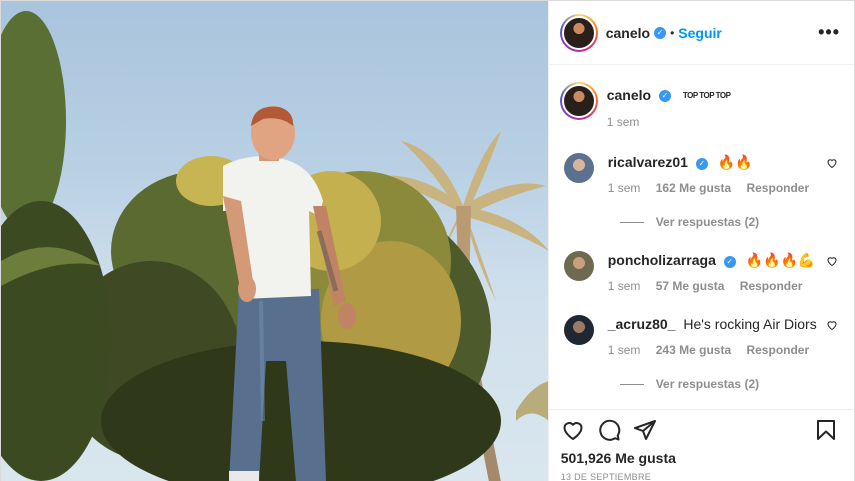 The image size is (855, 481). Describe the element at coordinates (826, 430) in the screenshot. I see `bookmark-icon` at that location.